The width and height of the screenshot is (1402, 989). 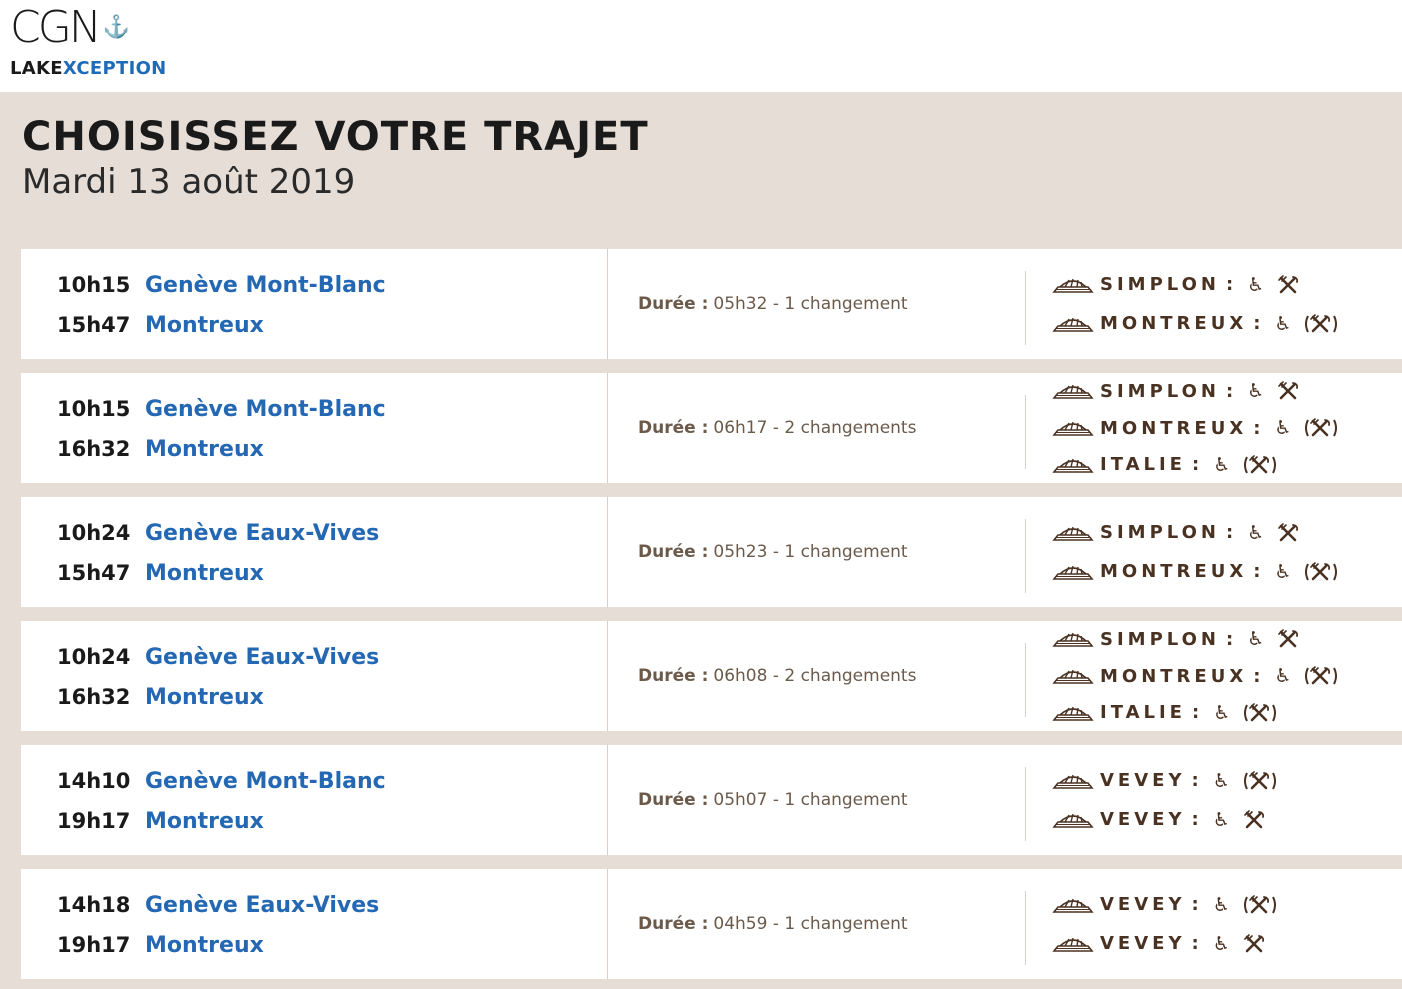 I want to click on trip-duration-cell: Durée :05h32 - 1 changement, so click(x=816, y=304).